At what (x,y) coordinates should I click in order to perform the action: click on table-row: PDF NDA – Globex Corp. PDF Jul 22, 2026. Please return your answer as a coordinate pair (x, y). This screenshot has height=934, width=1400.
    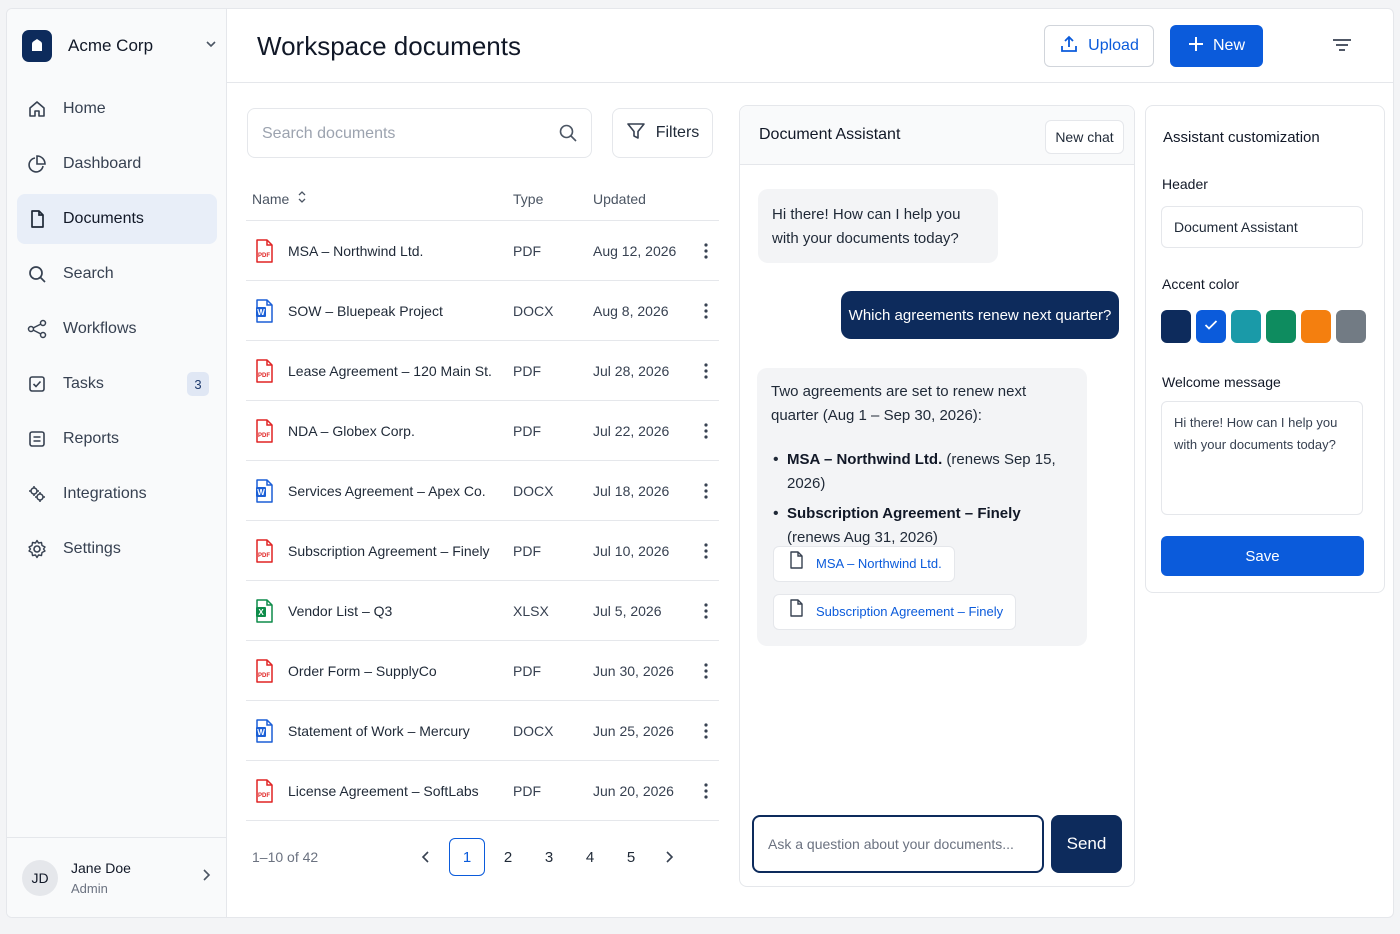
    Looking at the image, I should click on (482, 431).